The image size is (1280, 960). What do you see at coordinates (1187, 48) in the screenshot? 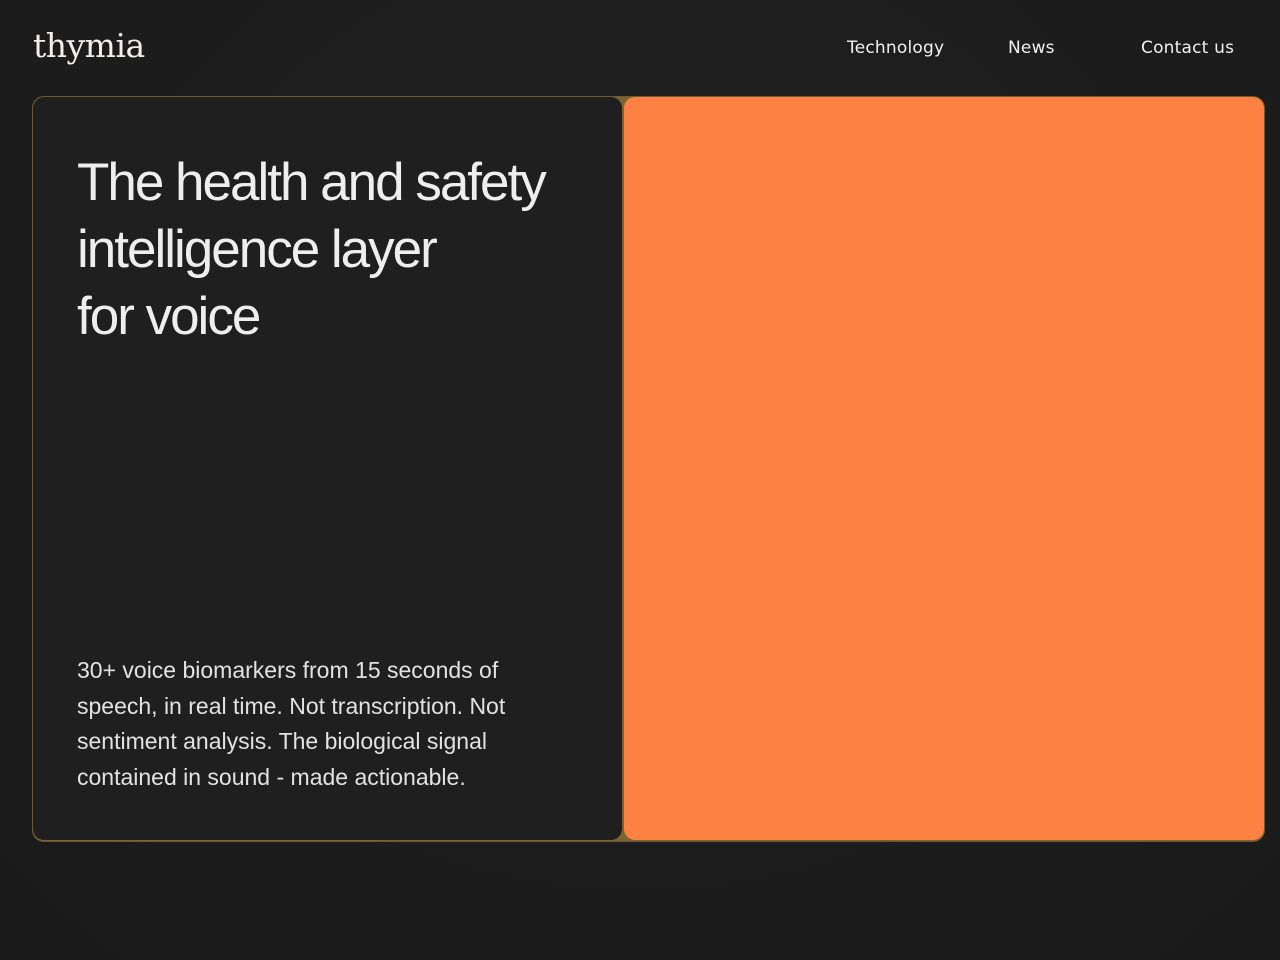
I see `nav-contact-link: Contact us` at bounding box center [1187, 48].